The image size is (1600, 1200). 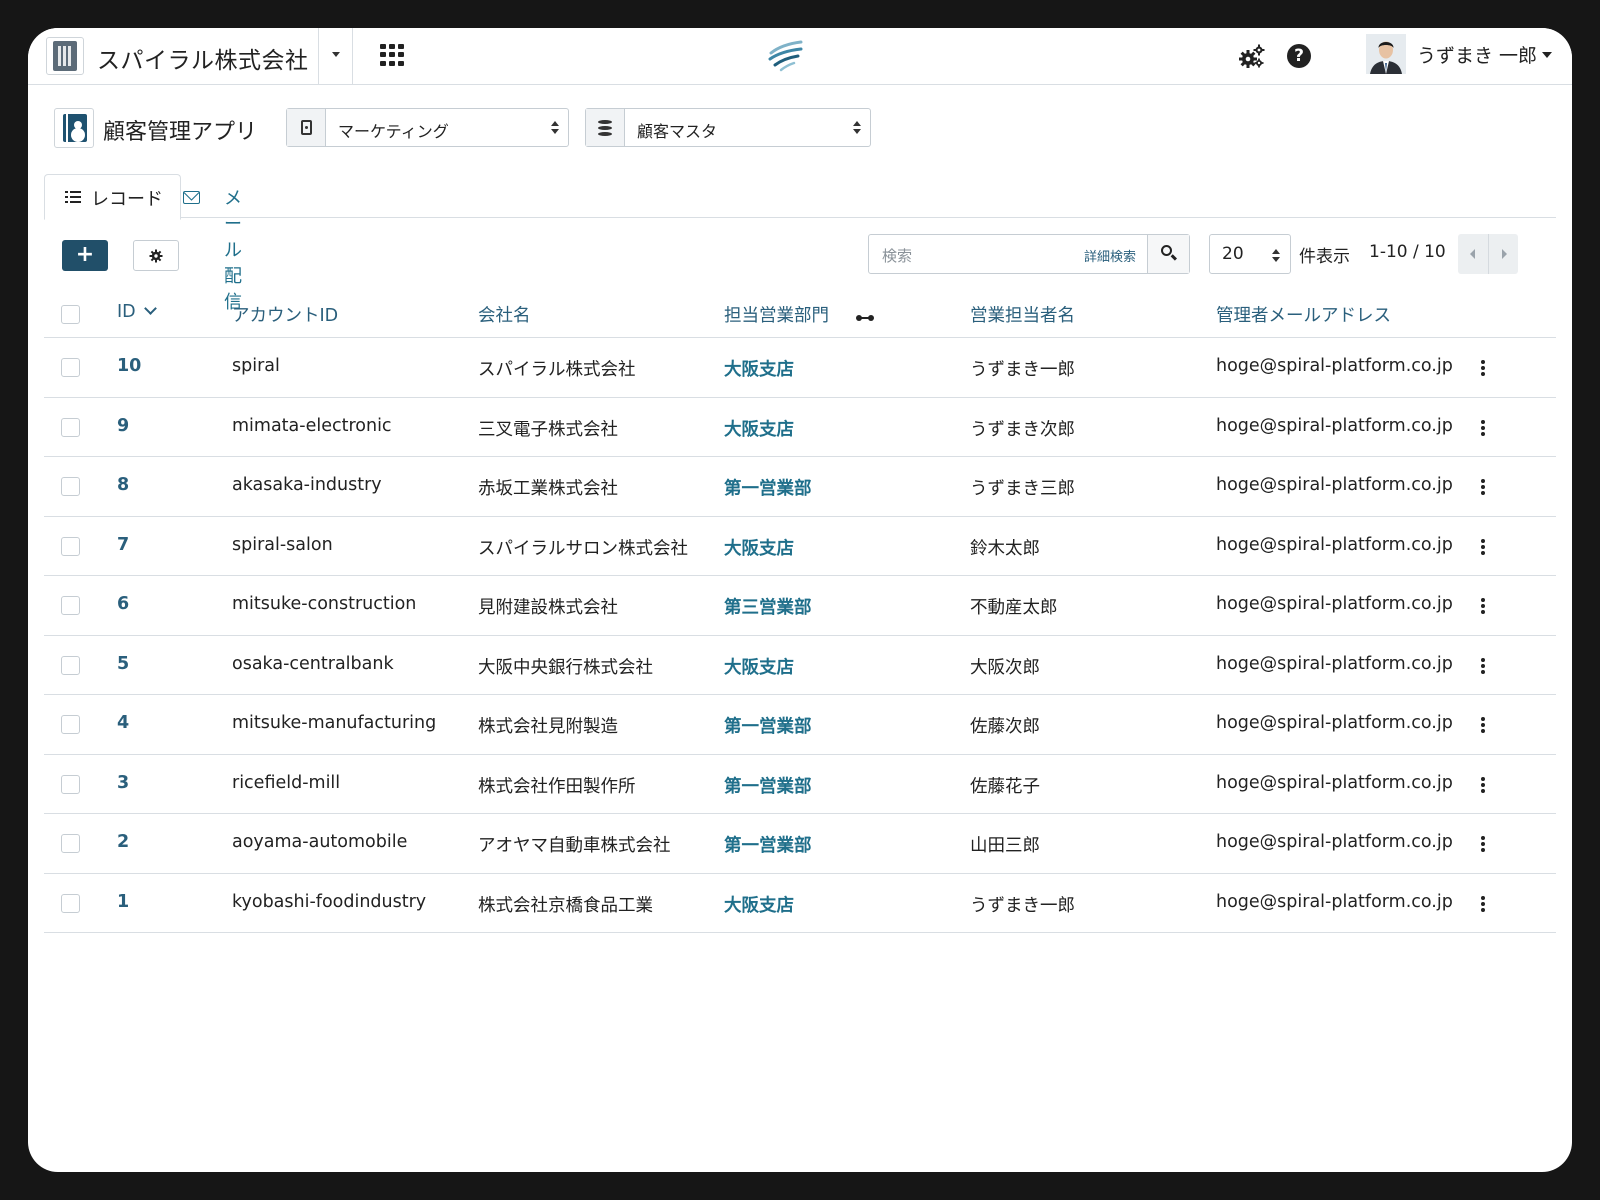 What do you see at coordinates (1477, 54) in the screenshot?
I see `user-name: うずまき 一郎` at bounding box center [1477, 54].